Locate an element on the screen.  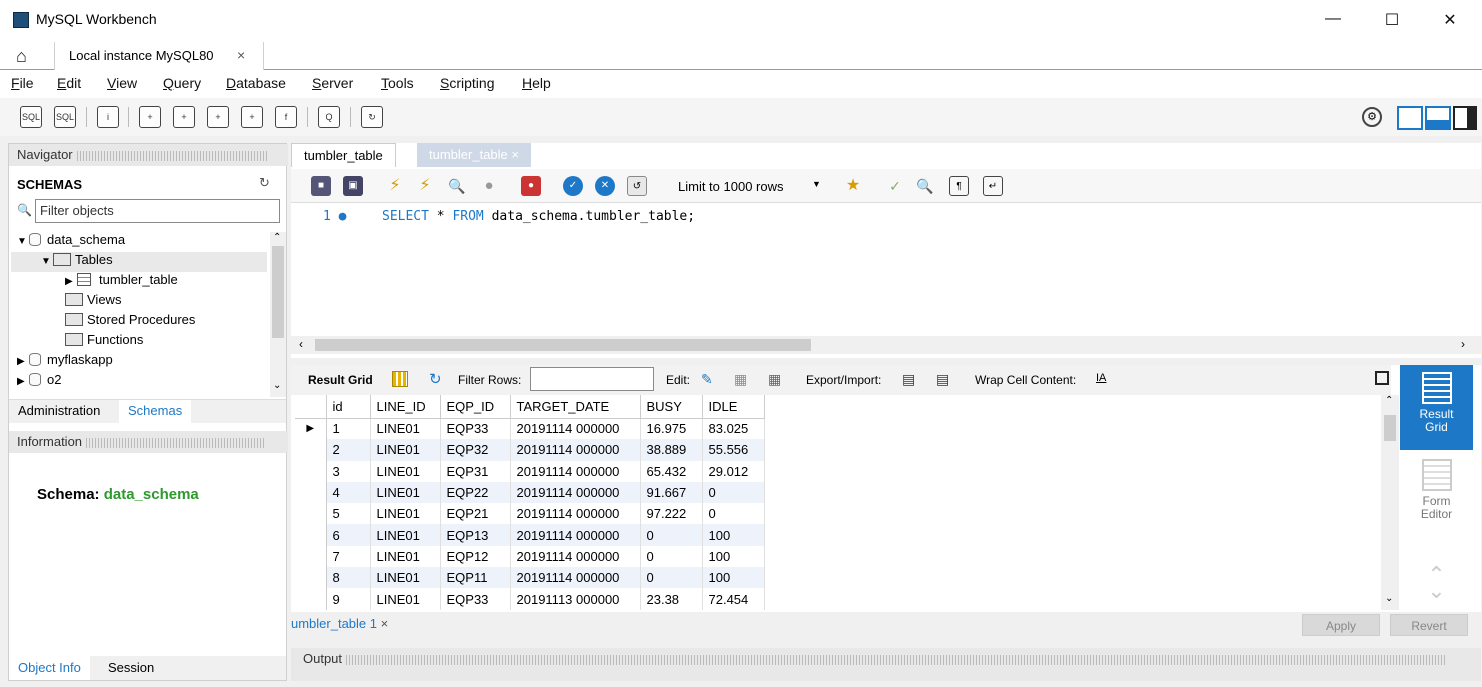
form-editor-side-button: Form Editor is located at coordinates (1436, 497).